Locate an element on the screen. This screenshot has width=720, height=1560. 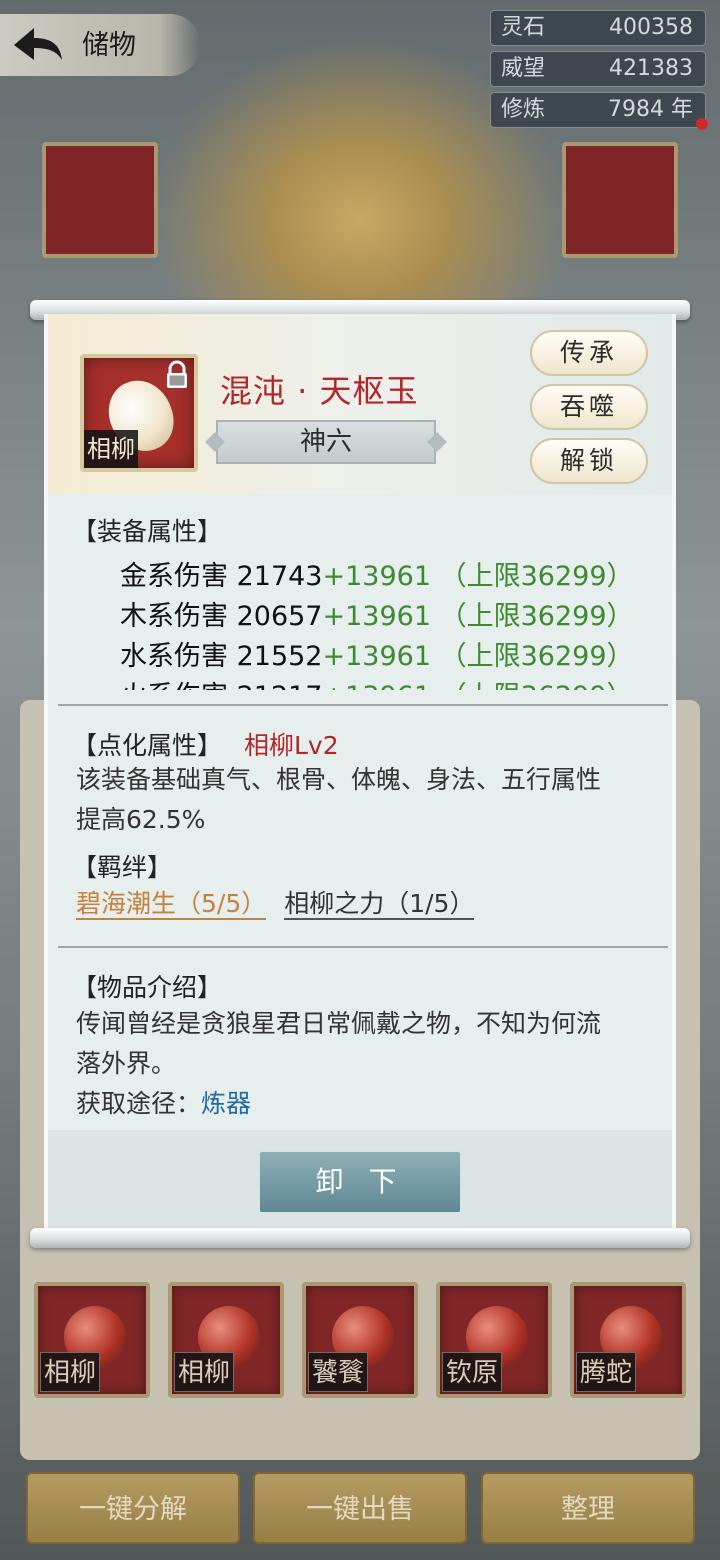
attr-base: 21743 is located at coordinates (279, 576).